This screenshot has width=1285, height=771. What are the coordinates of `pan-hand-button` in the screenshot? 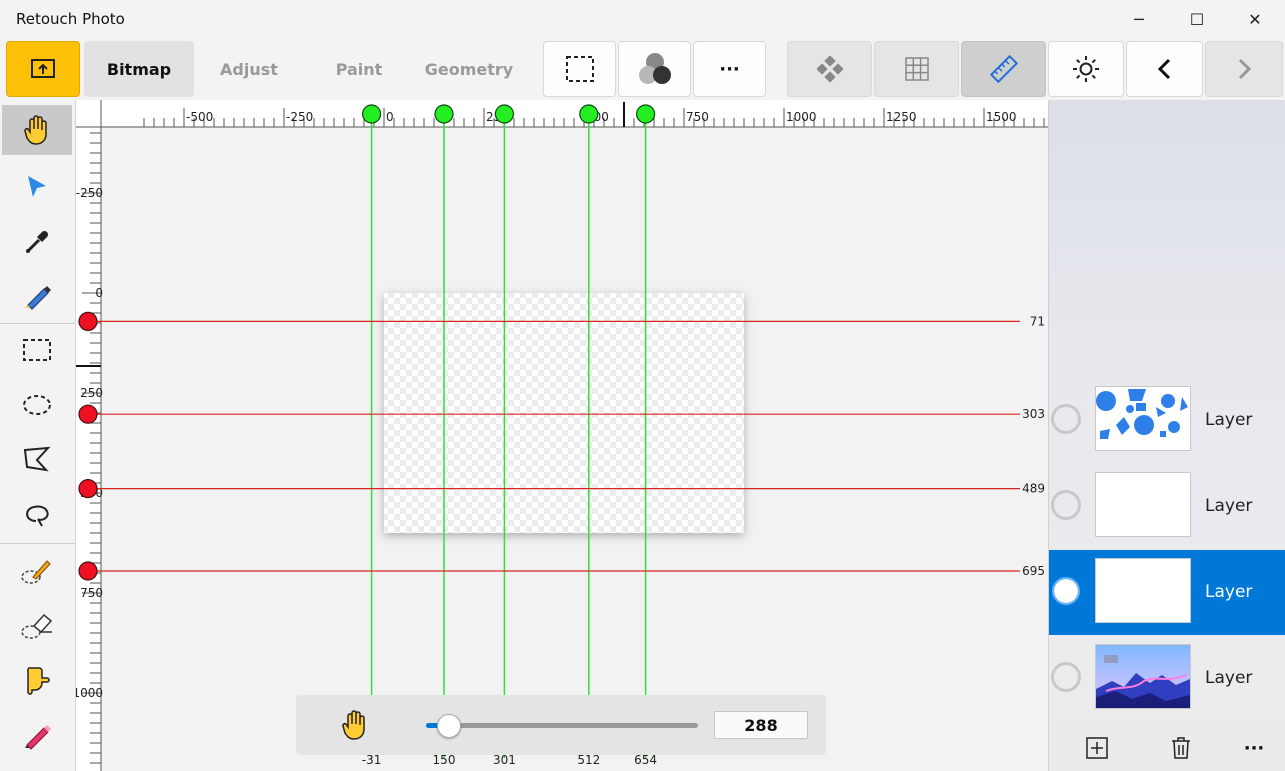 It's located at (355, 727).